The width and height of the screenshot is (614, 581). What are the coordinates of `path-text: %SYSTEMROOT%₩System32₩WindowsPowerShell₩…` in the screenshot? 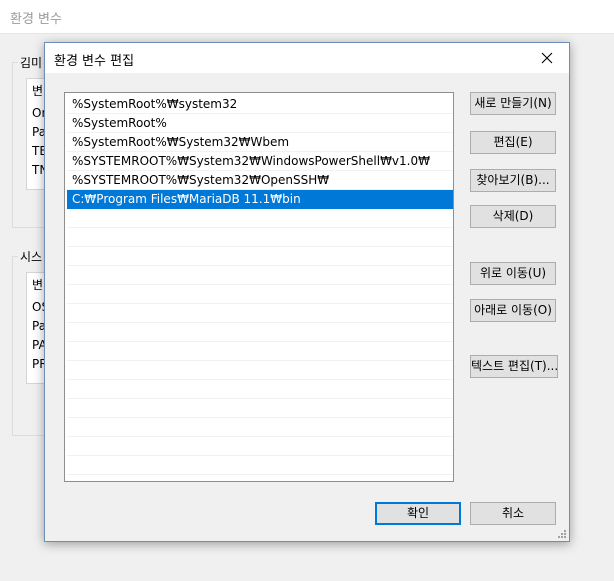 It's located at (251, 161).